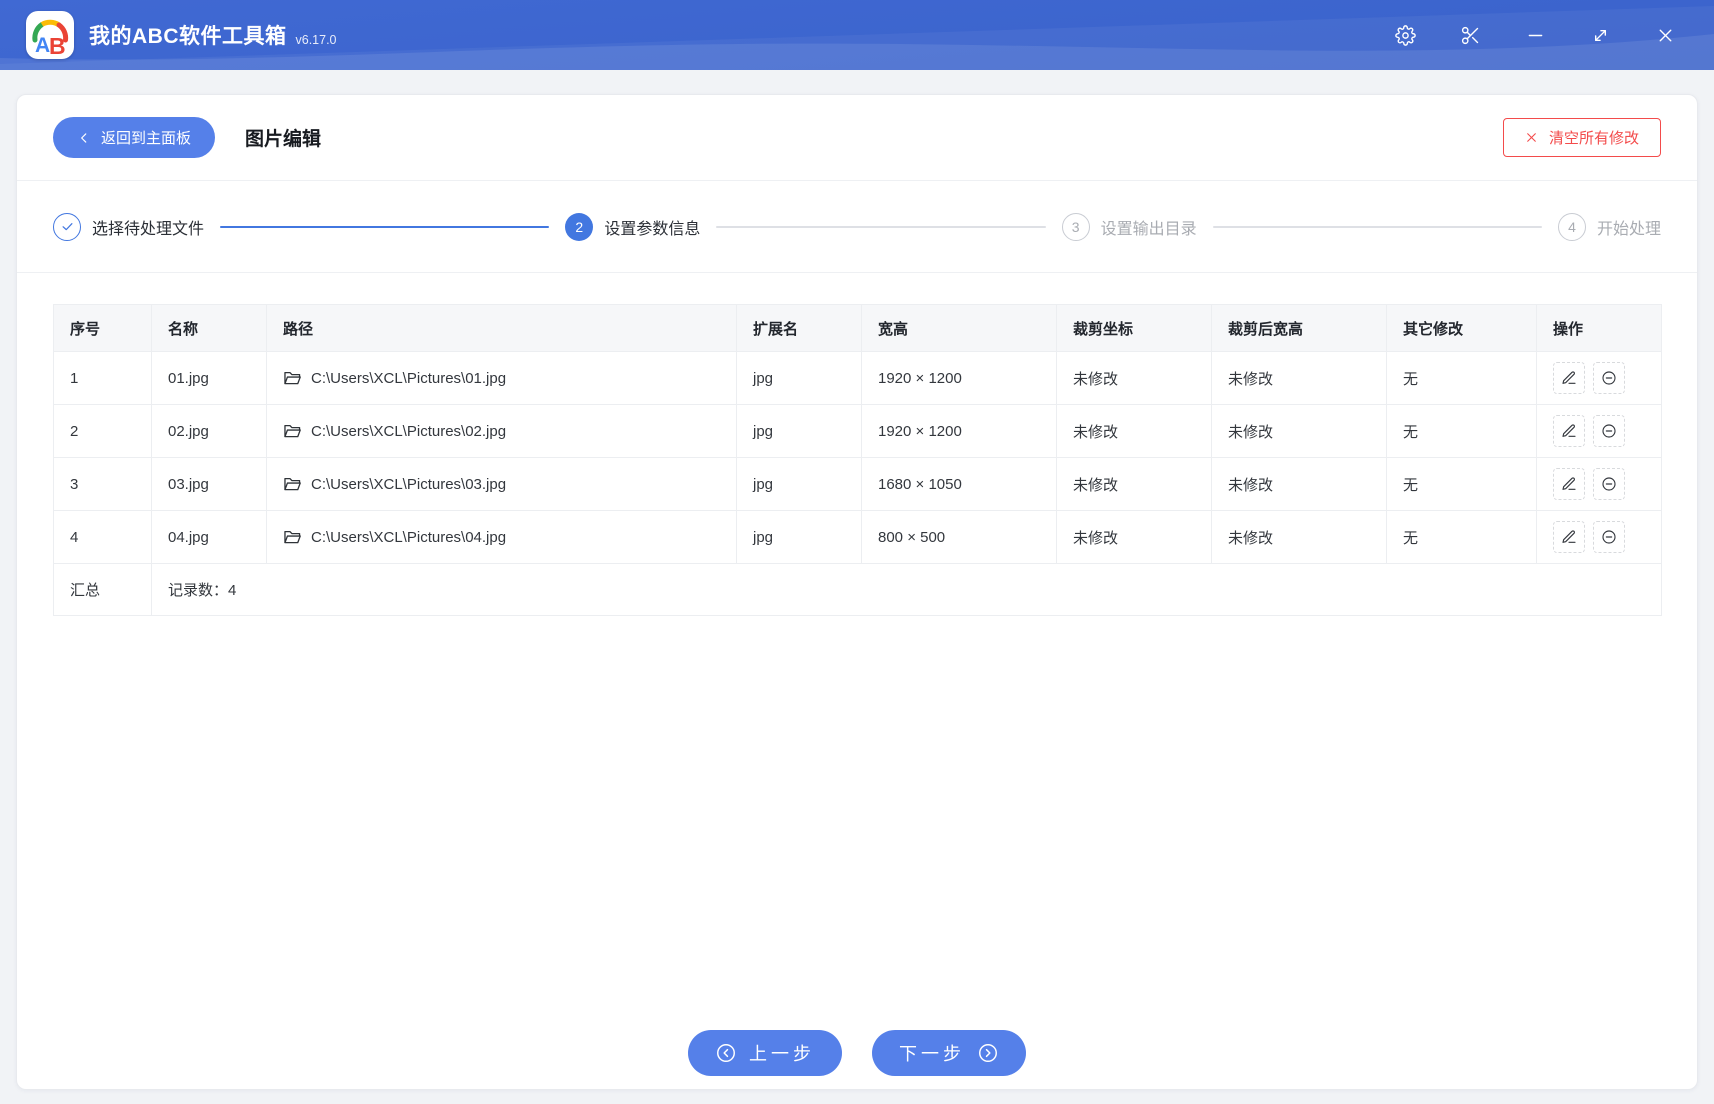  What do you see at coordinates (409, 537) in the screenshot?
I see `path-text: C:\Users\XCL\Pictures\04.jpg` at bounding box center [409, 537].